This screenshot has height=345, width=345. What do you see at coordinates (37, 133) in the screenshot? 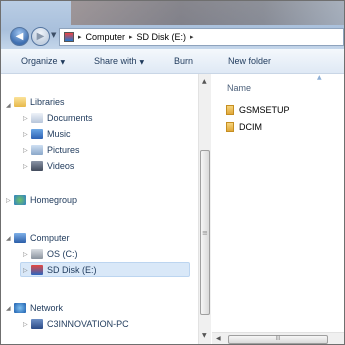
I see `music-icon` at bounding box center [37, 133].